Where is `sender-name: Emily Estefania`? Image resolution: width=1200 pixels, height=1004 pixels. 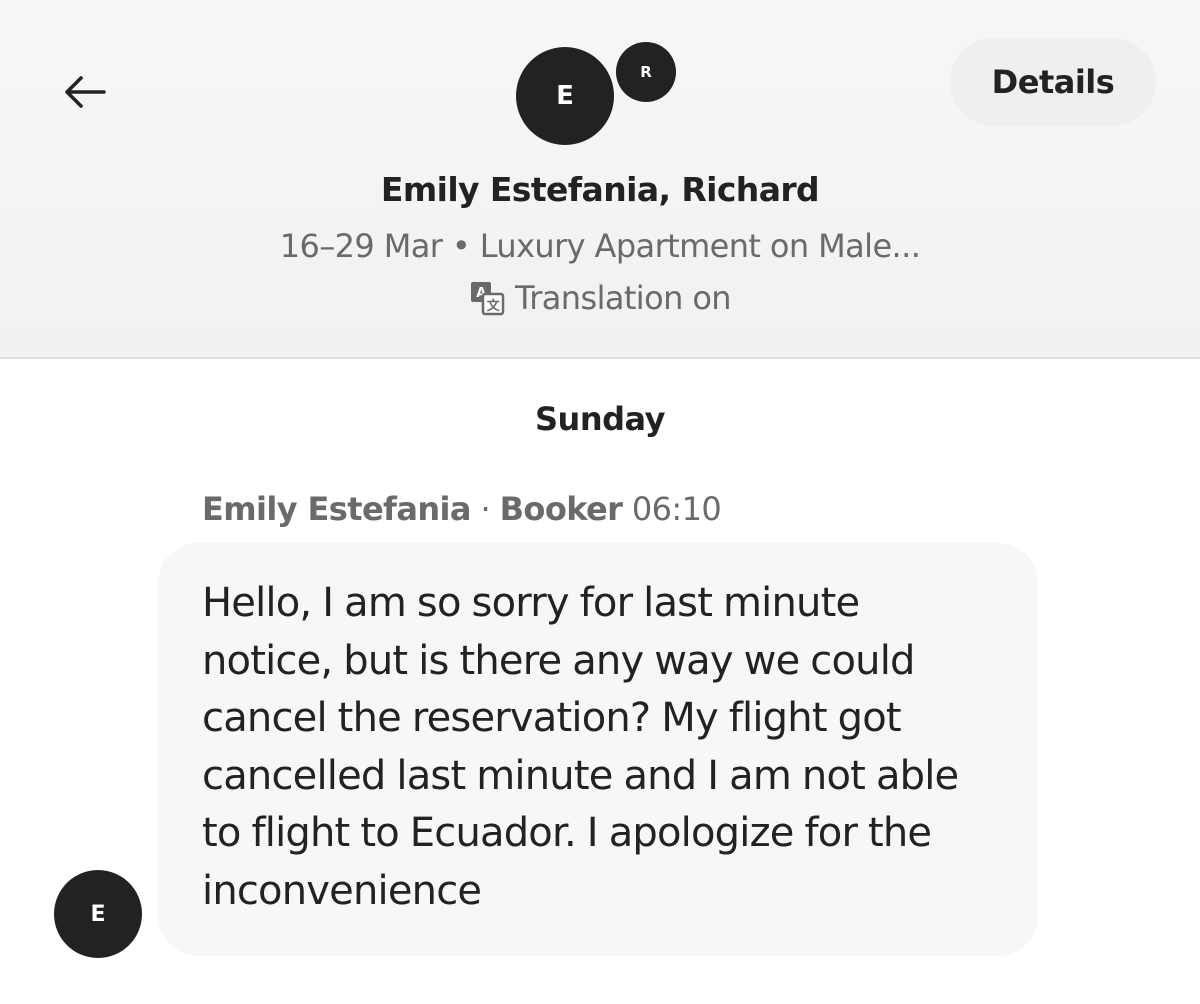
sender-name: Emily Estefania is located at coordinates (337, 509).